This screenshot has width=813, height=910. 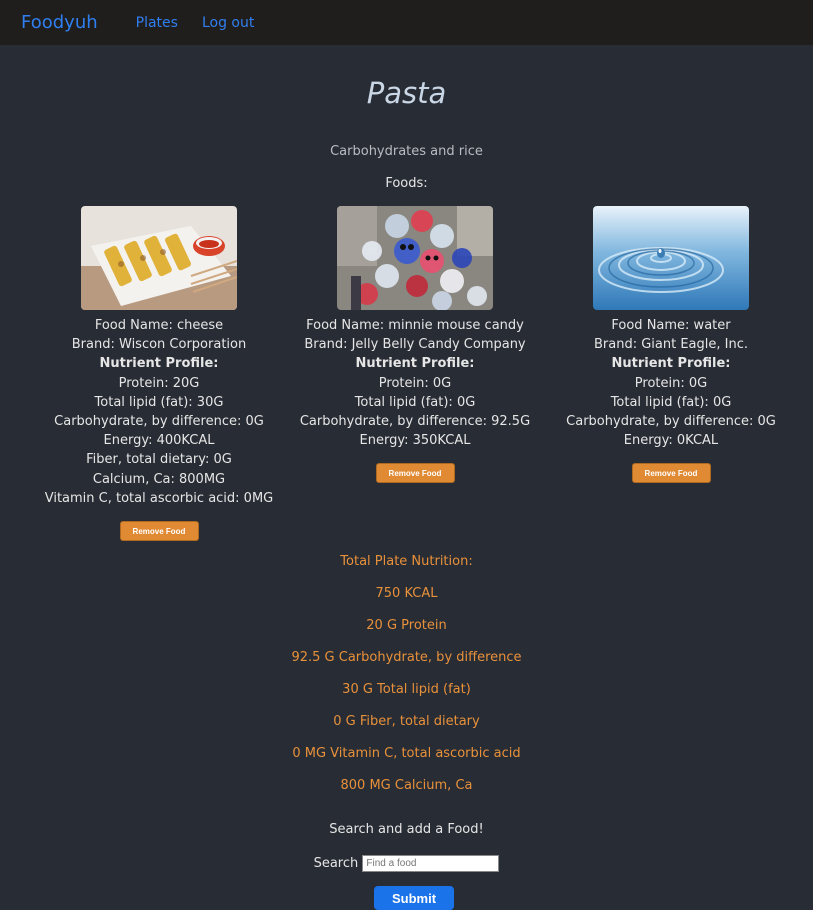 I want to click on total-item: 800 MG Calcium, Ca, so click(x=406, y=785).